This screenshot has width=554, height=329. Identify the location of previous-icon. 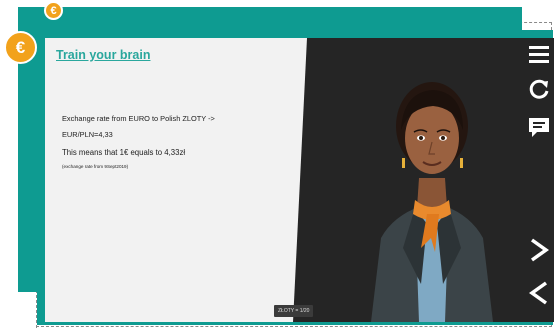
(539, 293).